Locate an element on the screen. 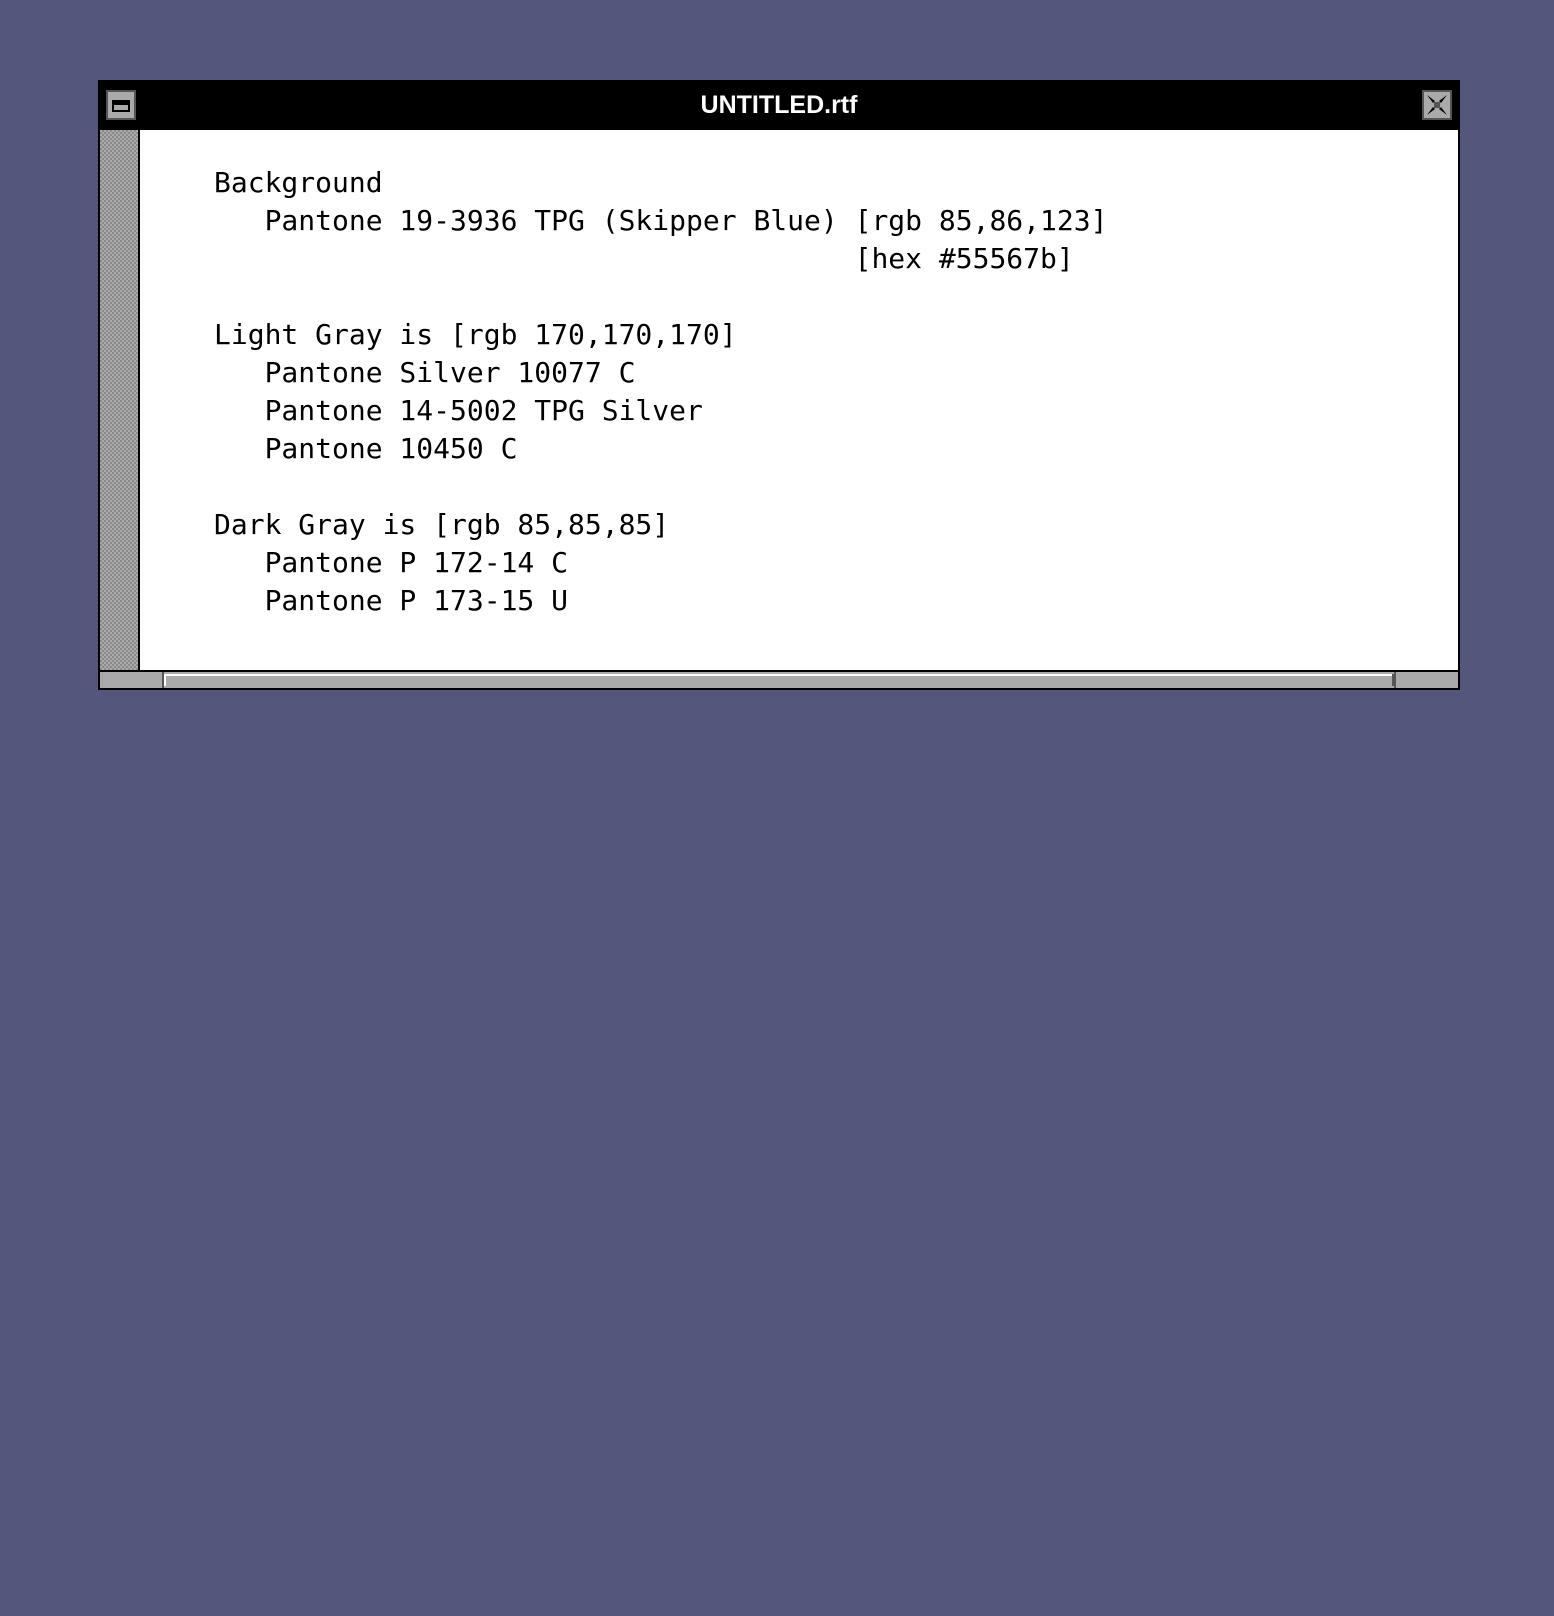 The image size is (1554, 1616). doc-line: Pantone P 172-14 C is located at coordinates (391, 562).